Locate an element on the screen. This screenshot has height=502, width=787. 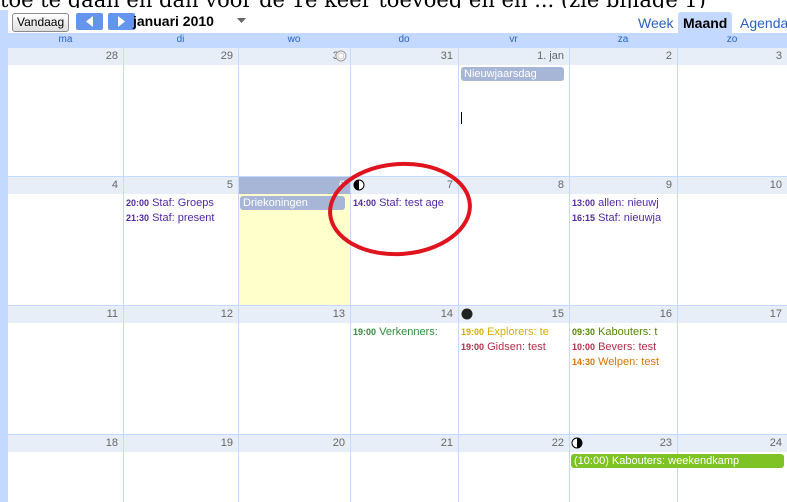
day-number-cell: 29 is located at coordinates (181, 56).